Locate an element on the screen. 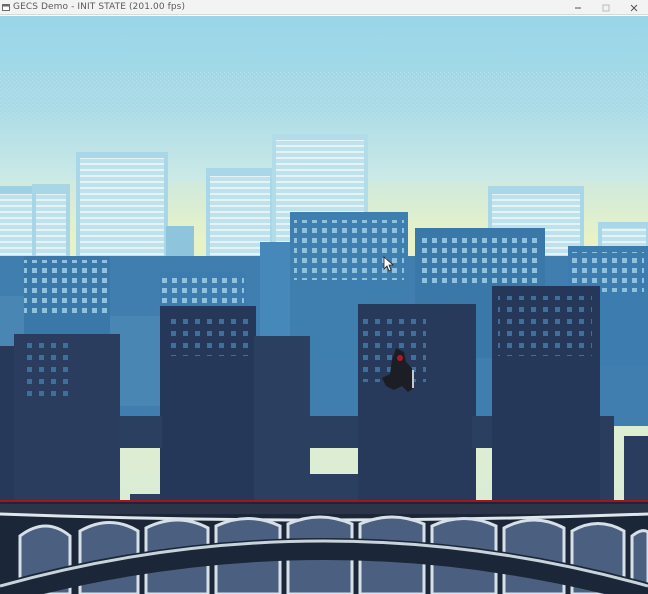 The width and height of the screenshot is (648, 594). app-icon is located at coordinates (6, 7).